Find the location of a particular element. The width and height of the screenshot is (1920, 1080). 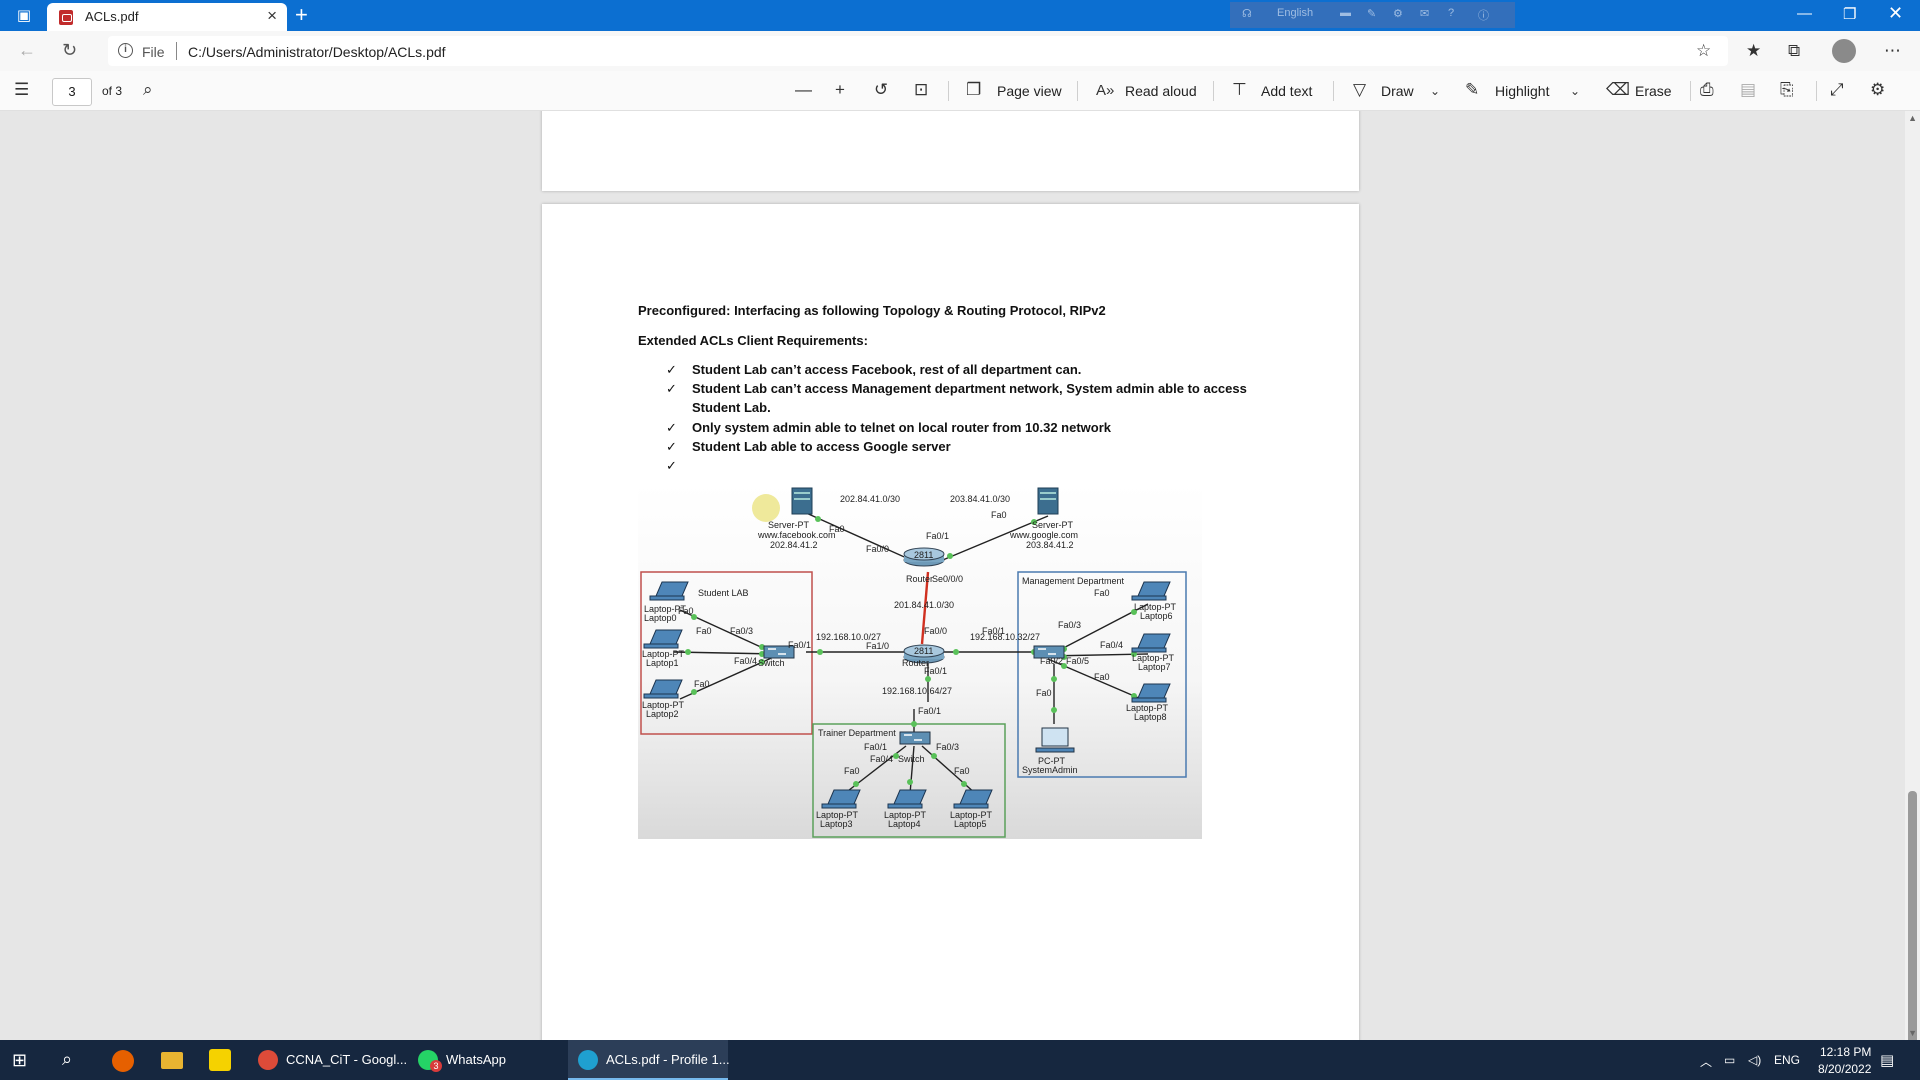

mic-icon: ☊ is located at coordinates (1247, 14).